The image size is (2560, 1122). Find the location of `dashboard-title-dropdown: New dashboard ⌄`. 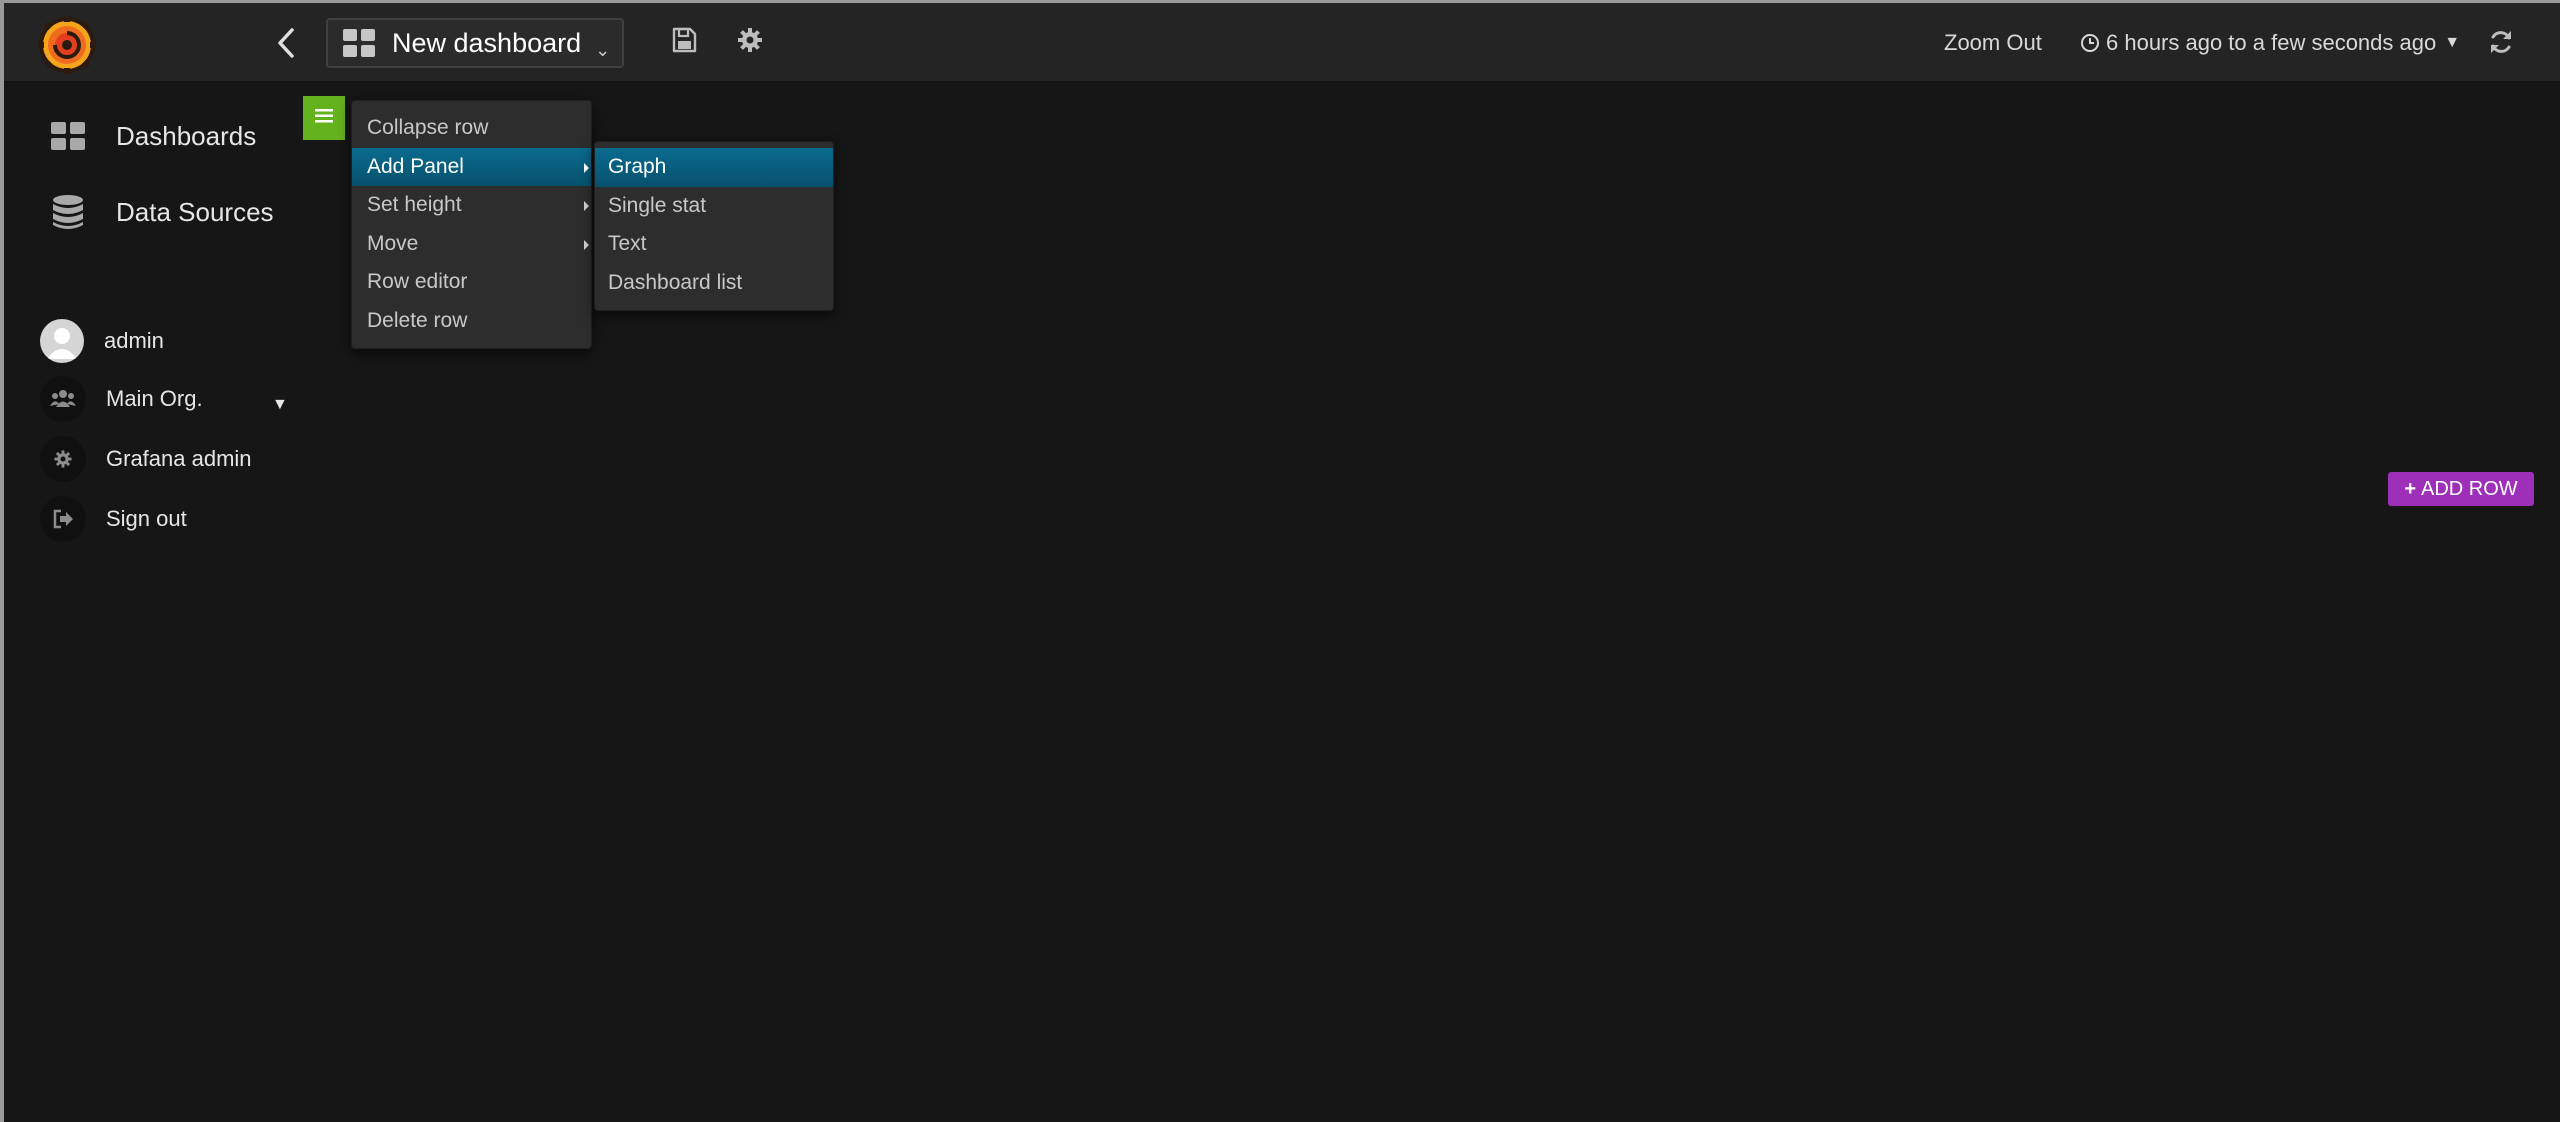

dashboard-title-dropdown: New dashboard ⌄ is located at coordinates (475, 43).